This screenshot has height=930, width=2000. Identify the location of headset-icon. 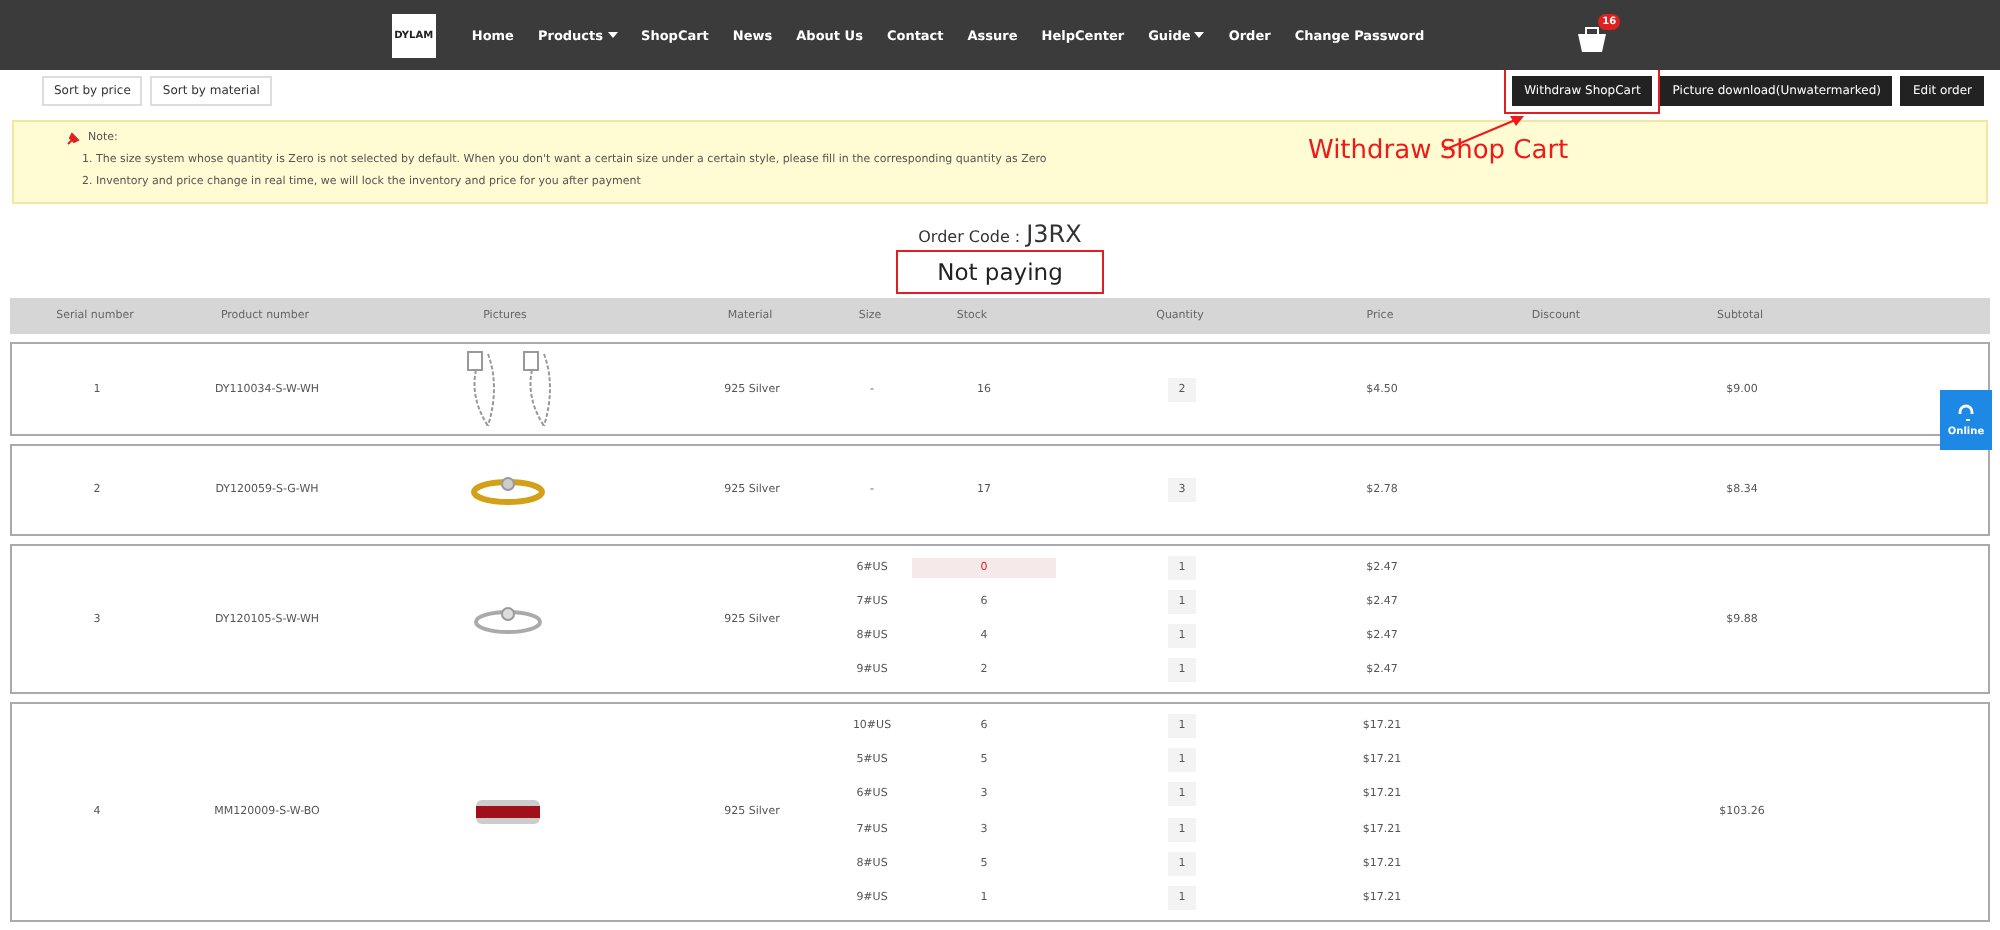
(1966, 412).